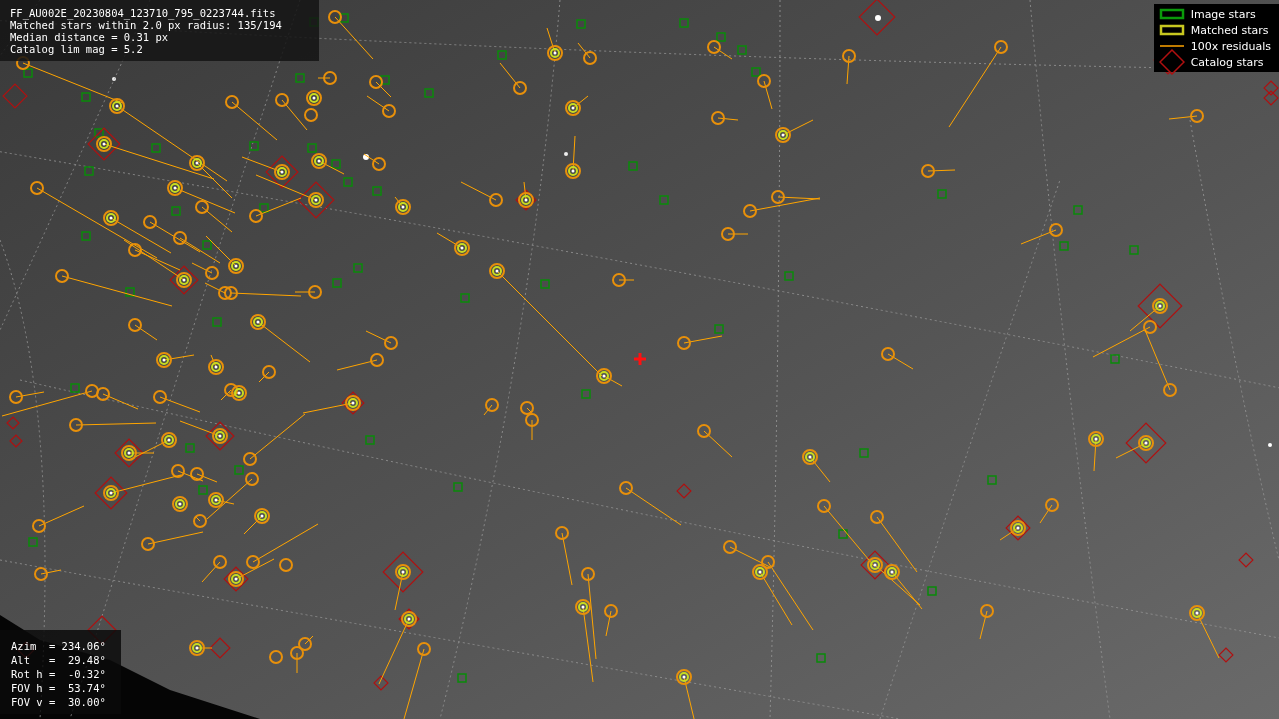  What do you see at coordinates (1227, 62) in the screenshot?
I see `legend-label: Catalog stars` at bounding box center [1227, 62].